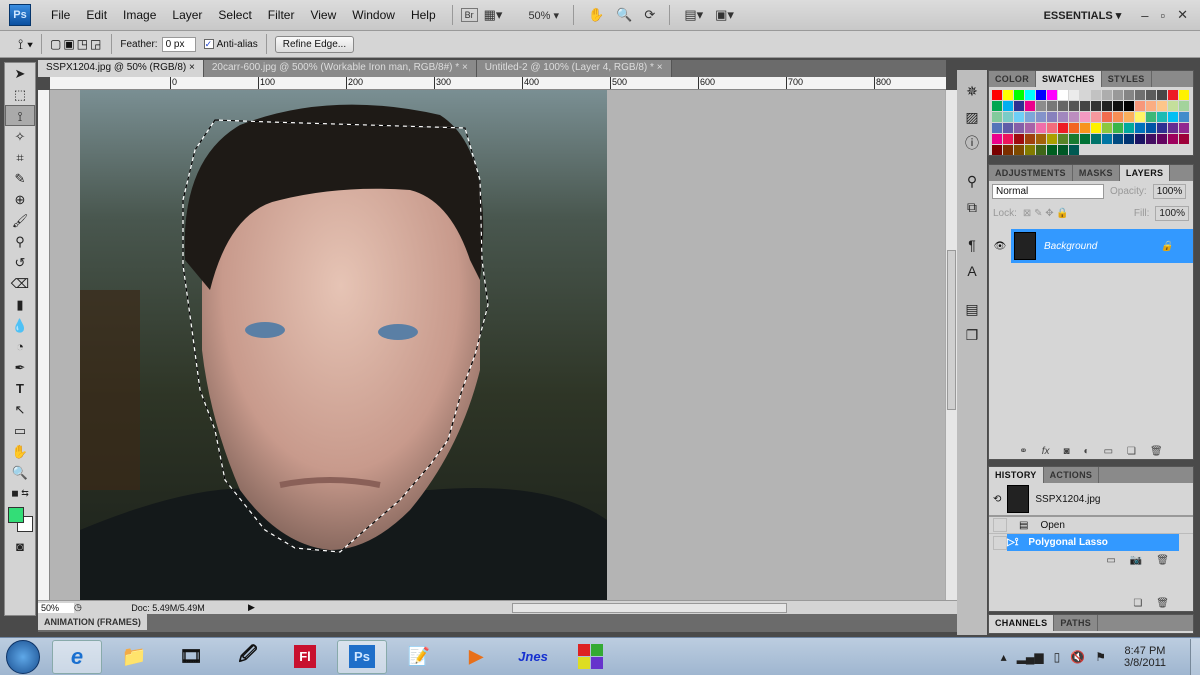  What do you see at coordinates (20, 367) in the screenshot?
I see `pen-tool-icon: ✒` at bounding box center [20, 367].